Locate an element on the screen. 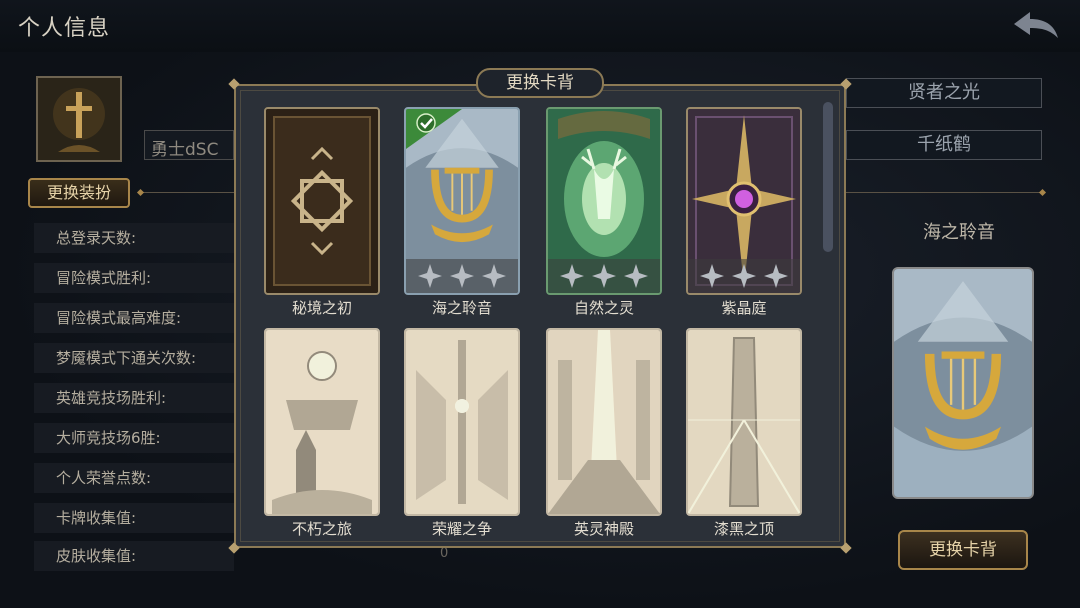 The width and height of the screenshot is (1080, 608). card-back-qiheizhiding is located at coordinates (744, 422).